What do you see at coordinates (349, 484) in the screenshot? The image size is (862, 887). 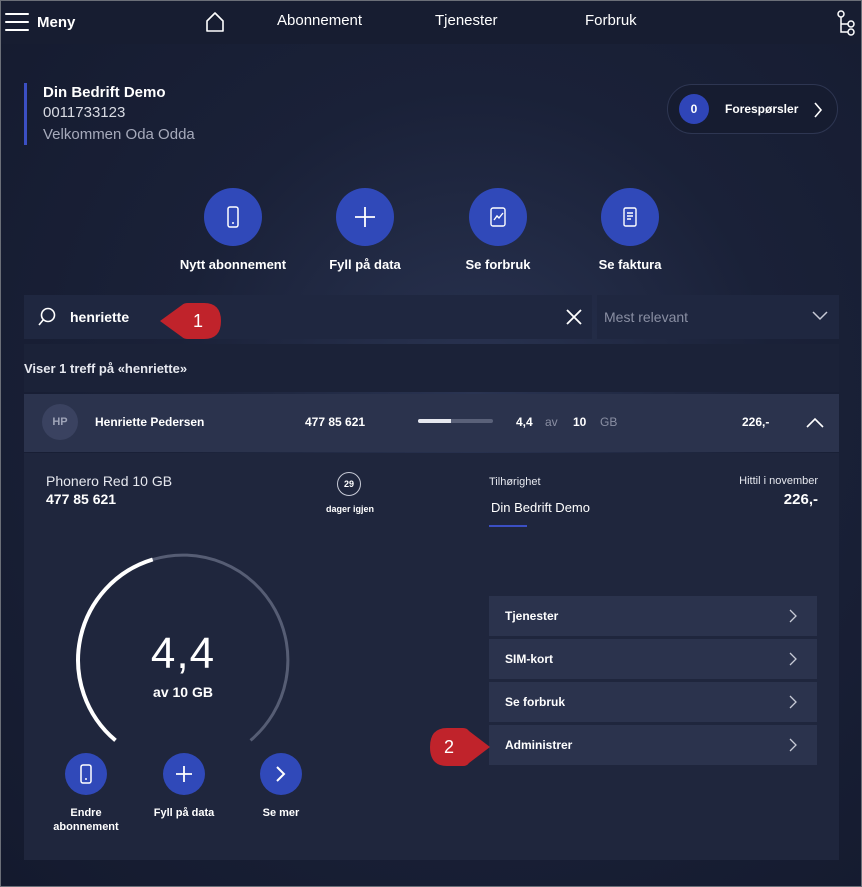 I see `days-left-badge: 29` at bounding box center [349, 484].